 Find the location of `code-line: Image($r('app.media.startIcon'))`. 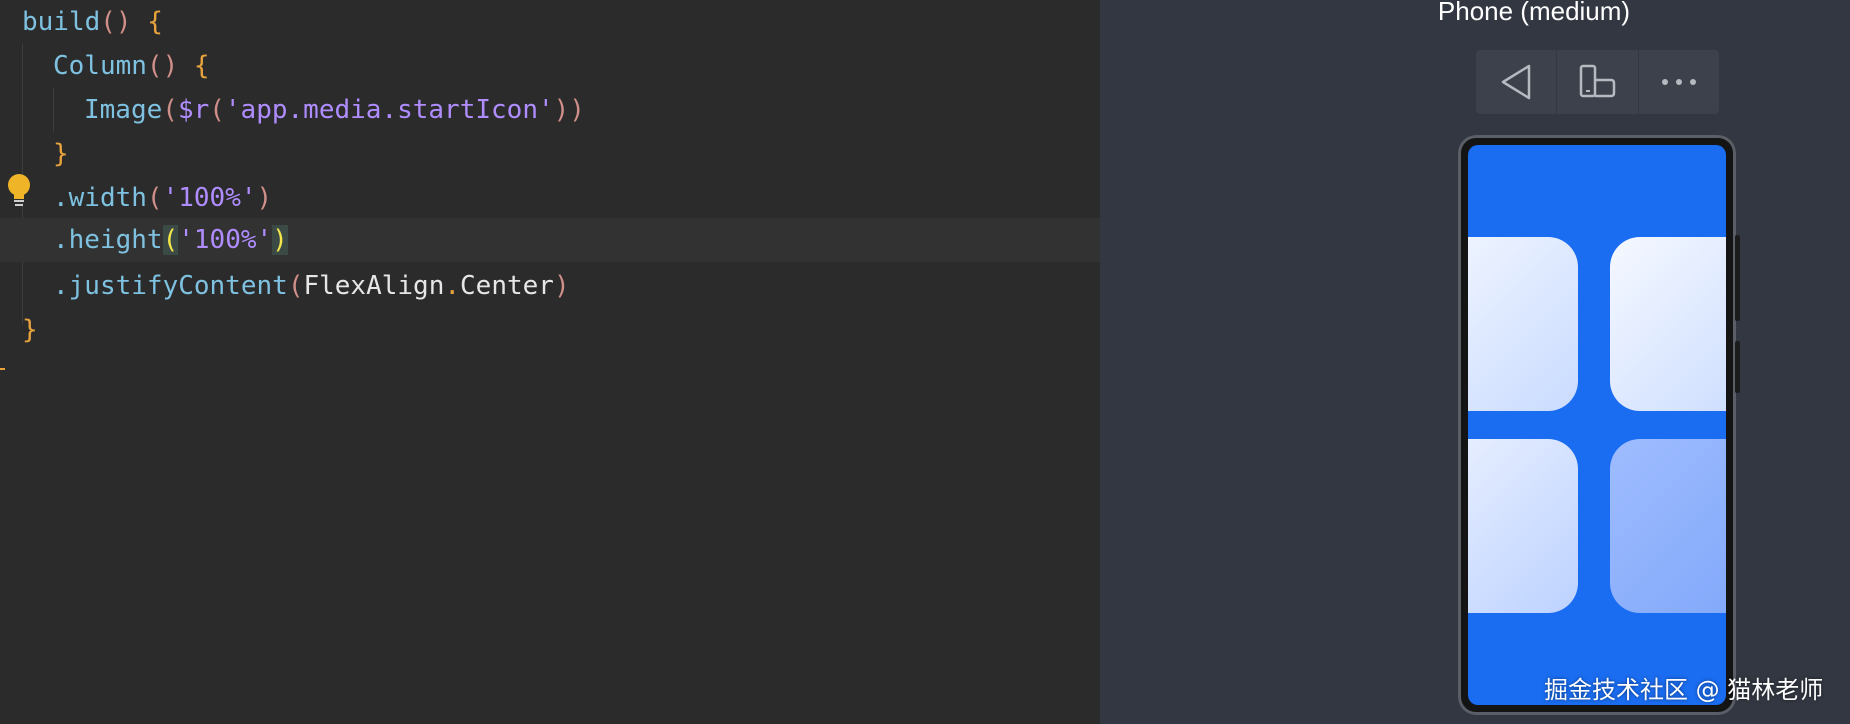

code-line: Image($r('app.media.startIcon')) is located at coordinates (550, 110).